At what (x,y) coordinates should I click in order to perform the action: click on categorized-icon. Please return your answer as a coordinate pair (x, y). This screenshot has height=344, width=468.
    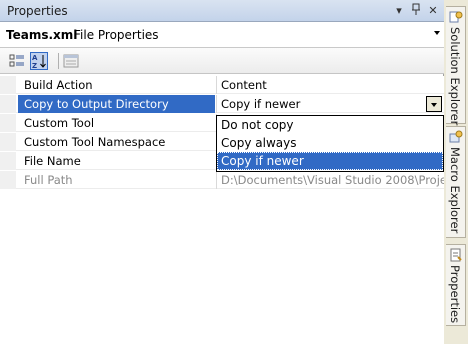
    Looking at the image, I should click on (17, 61).